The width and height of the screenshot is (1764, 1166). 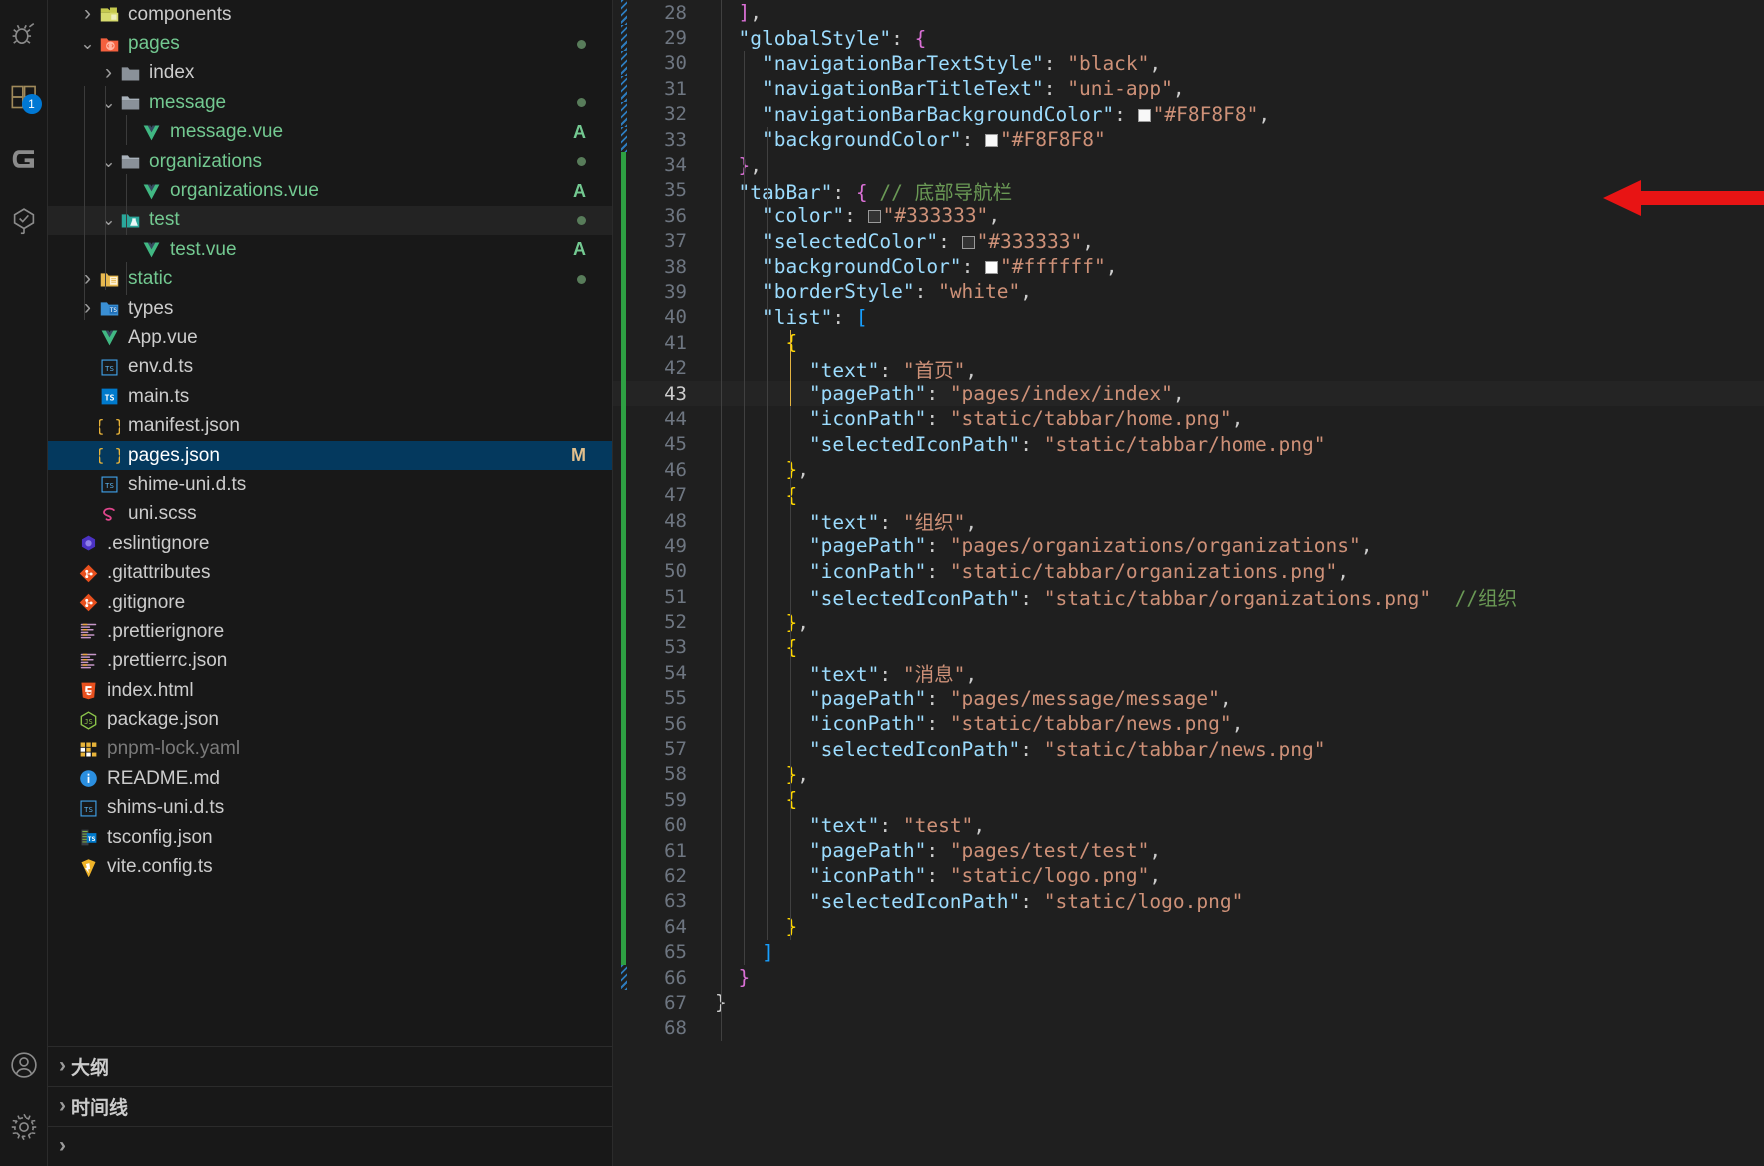 I want to click on sidebar-panel-header: › 时间线, so click(x=330, y=1106).